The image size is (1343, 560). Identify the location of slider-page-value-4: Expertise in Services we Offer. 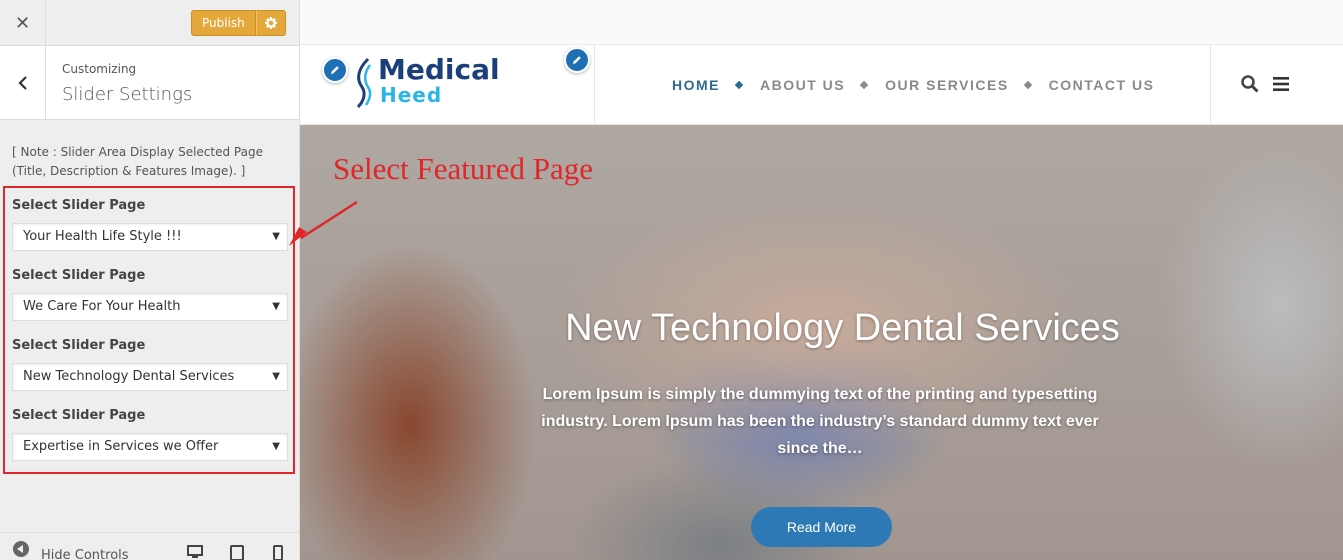
(121, 446).